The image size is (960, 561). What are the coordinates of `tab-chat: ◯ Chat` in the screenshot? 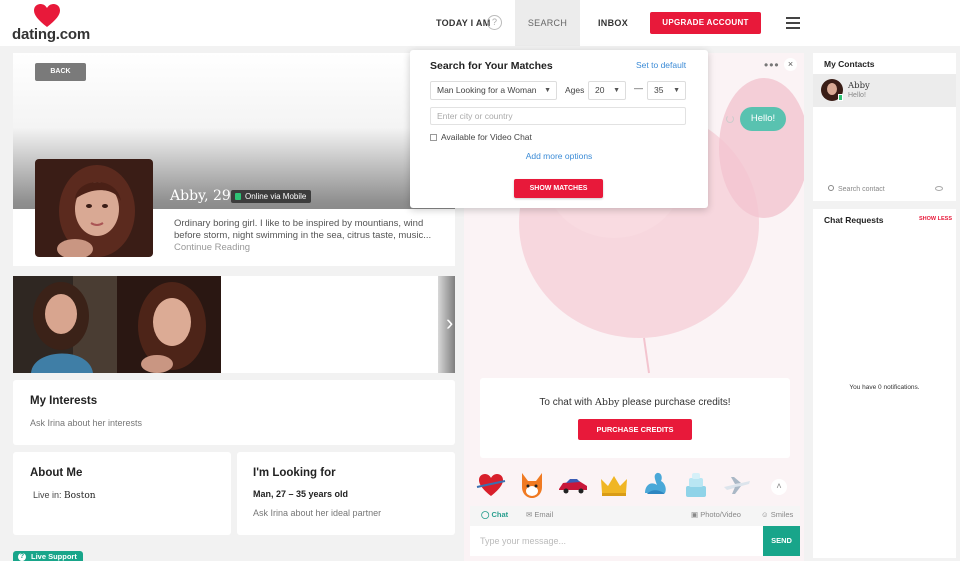 It's located at (494, 514).